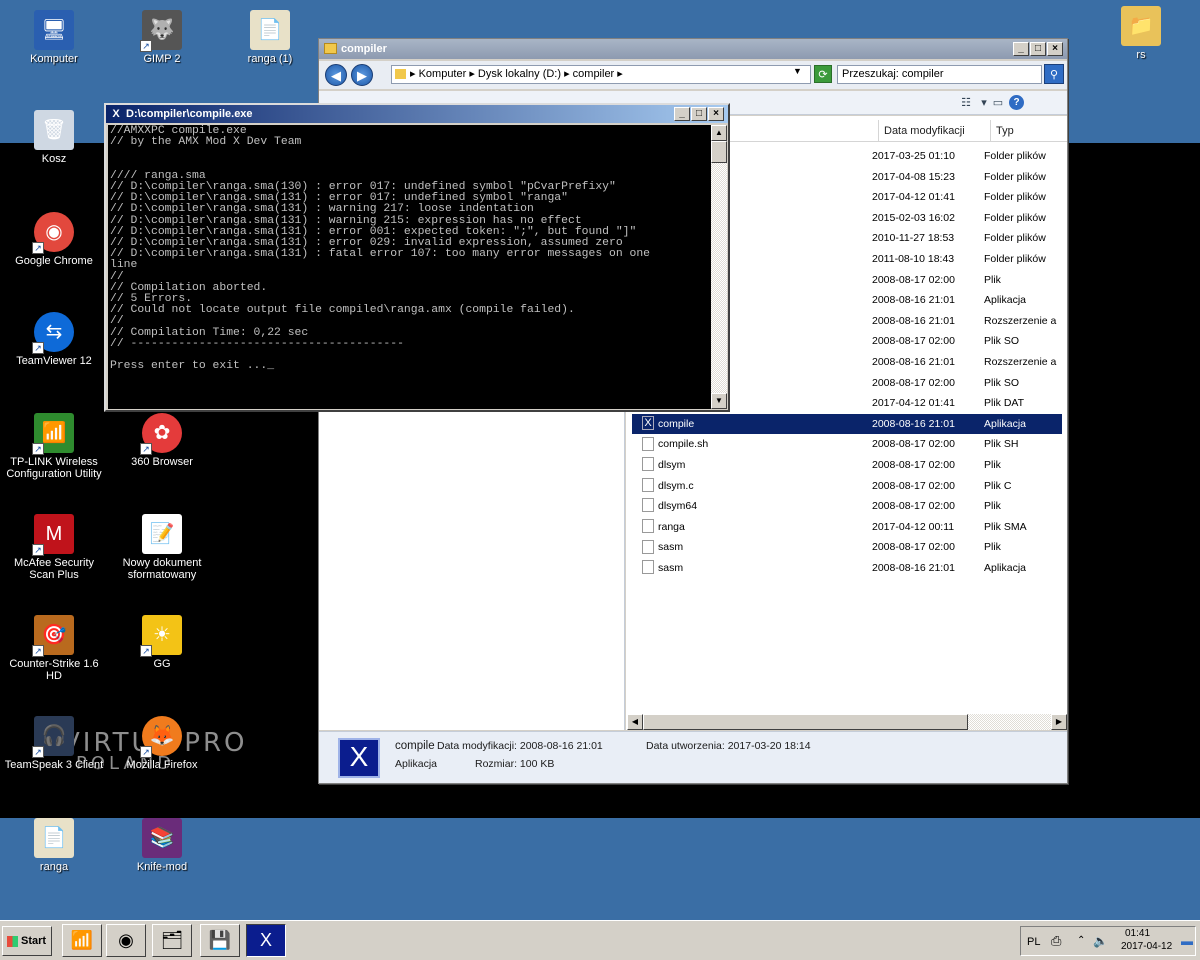  I want to click on file-name-text: compile.sh, so click(683, 444).